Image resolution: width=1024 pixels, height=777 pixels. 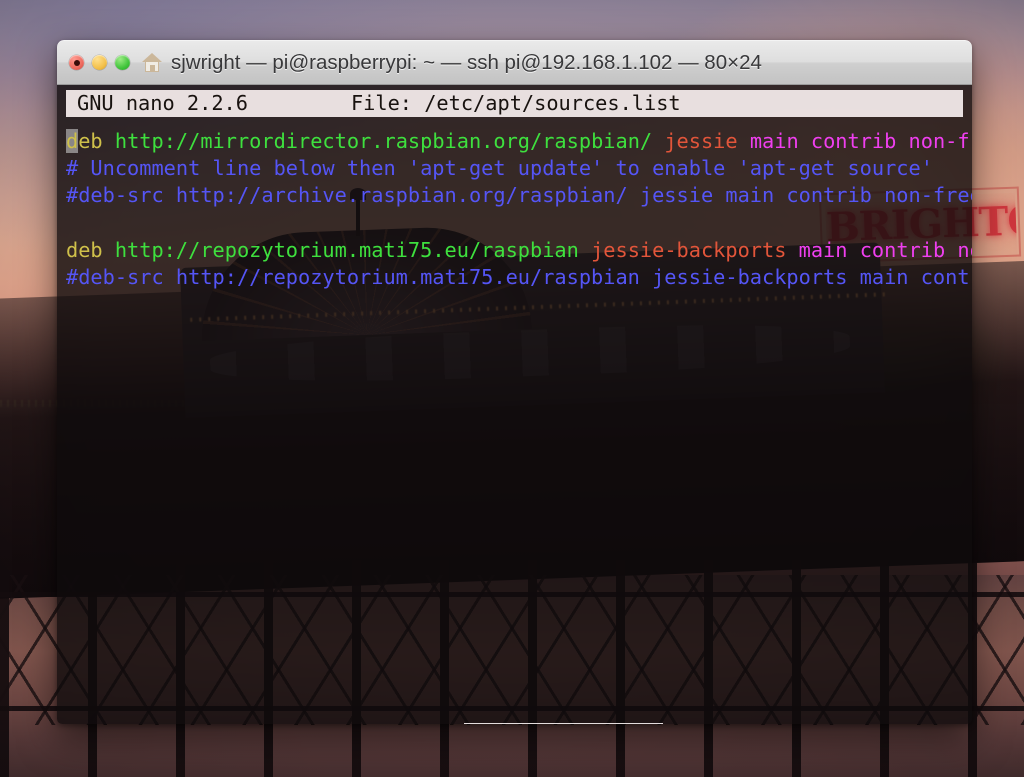 I want to click on editor-text-span, so click(x=72, y=223).